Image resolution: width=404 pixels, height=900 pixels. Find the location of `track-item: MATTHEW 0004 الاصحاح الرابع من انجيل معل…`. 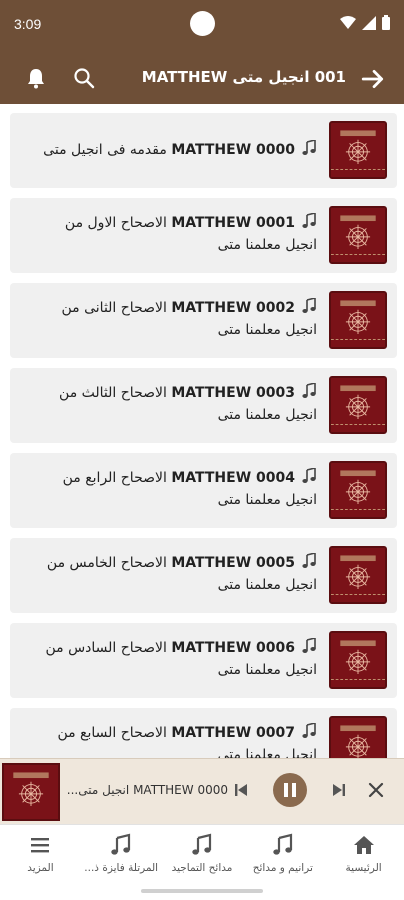

track-item: MATTHEW 0004 الاصحاح الرابع من انجيل معل… is located at coordinates (203, 490).